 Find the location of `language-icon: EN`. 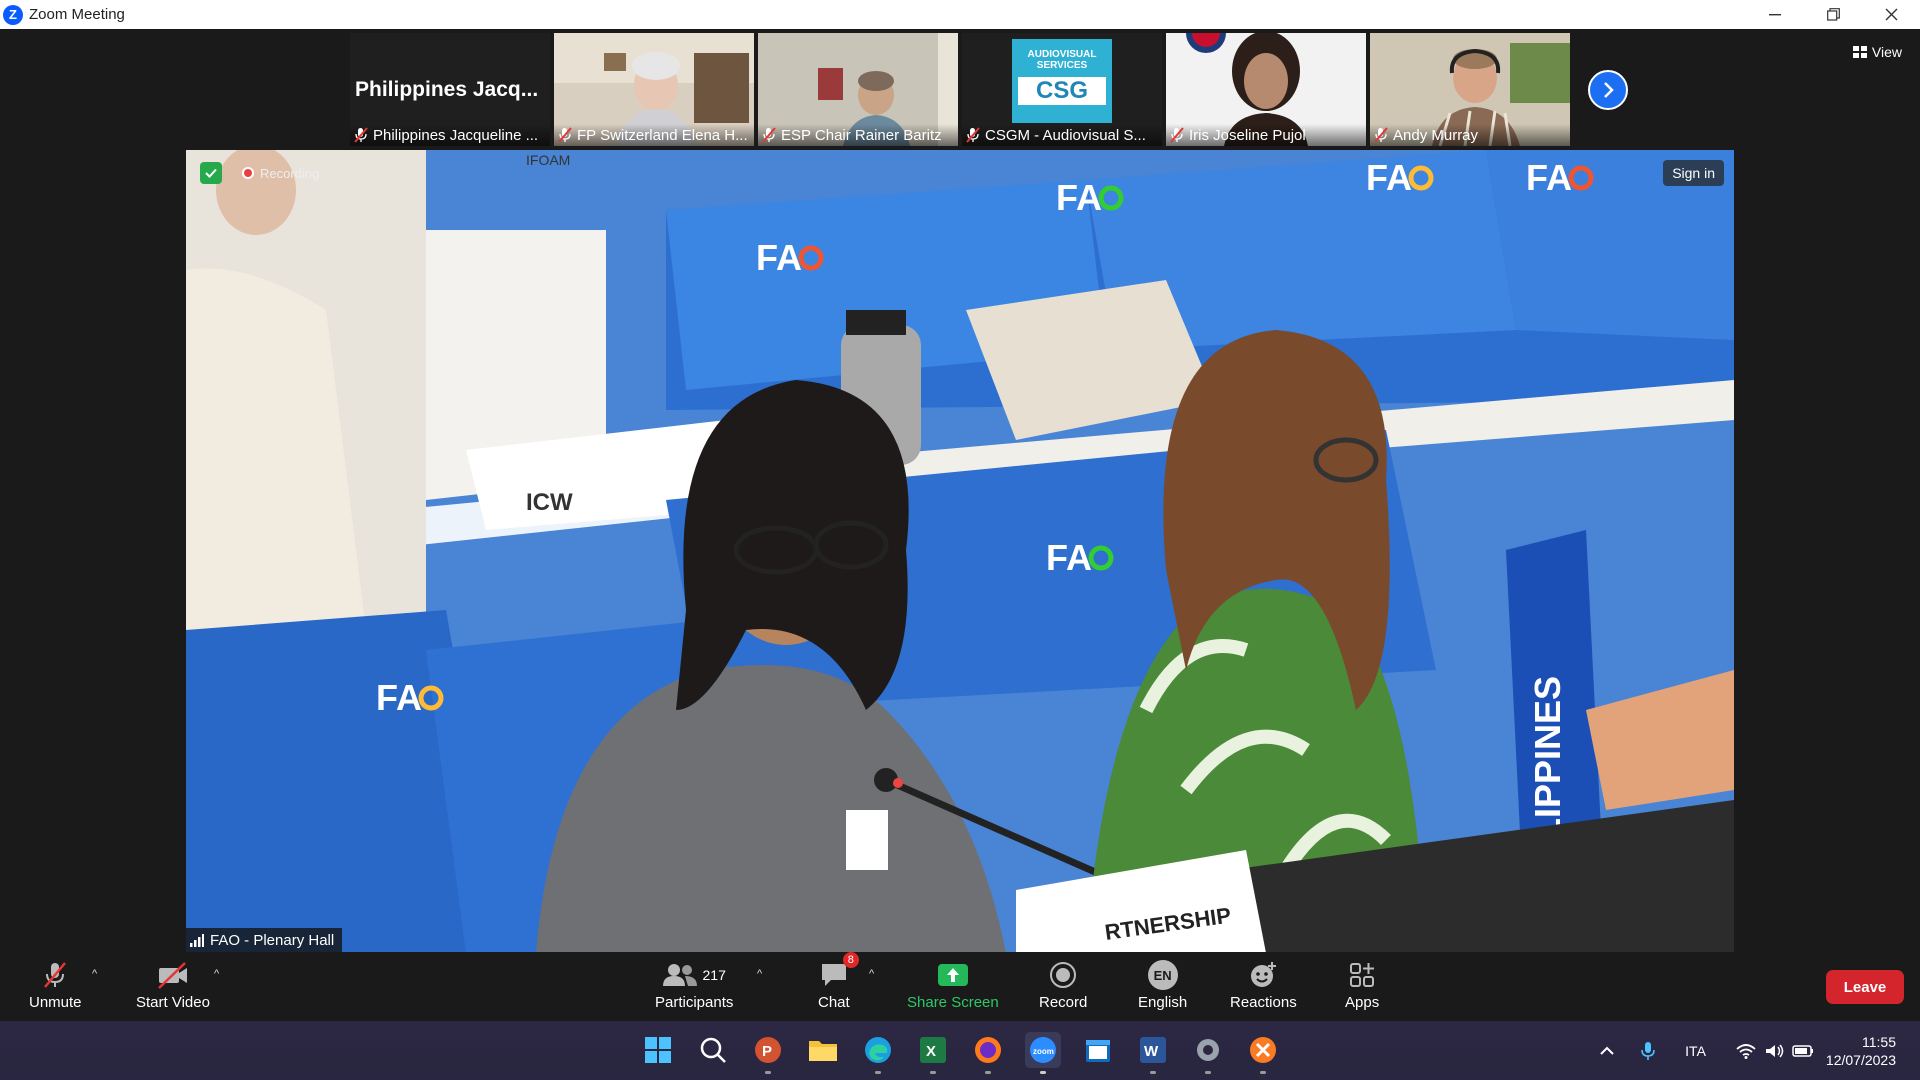

language-icon: EN is located at coordinates (1162, 975).